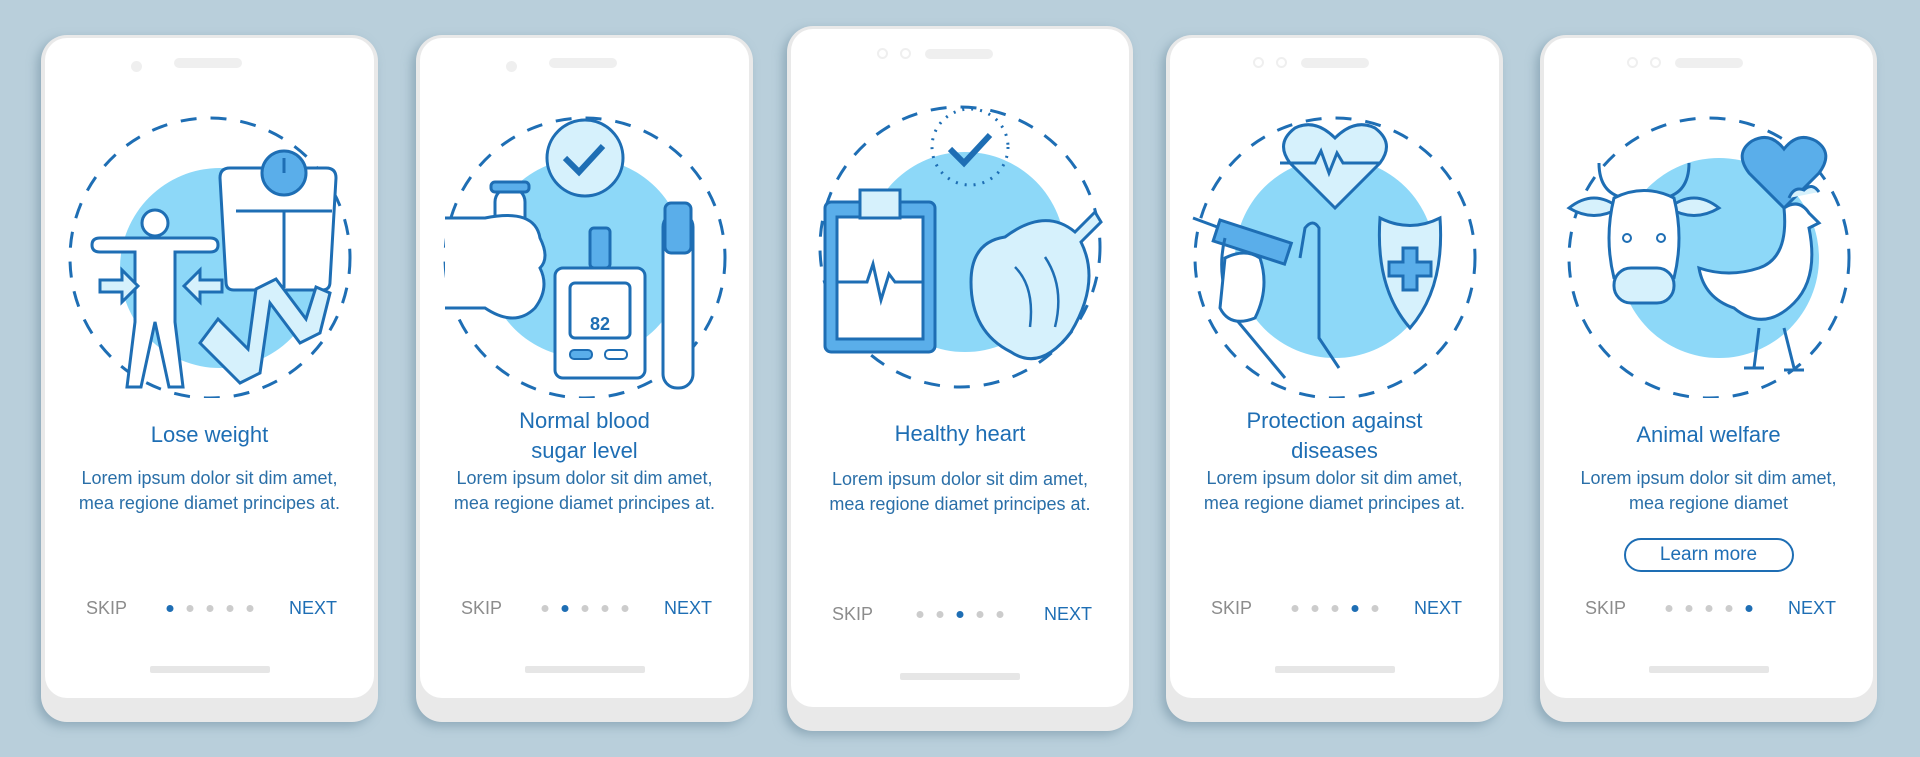 Image resolution: width=1920 pixels, height=757 pixels. What do you see at coordinates (960, 433) in the screenshot?
I see `screen-title: Healthy heart` at bounding box center [960, 433].